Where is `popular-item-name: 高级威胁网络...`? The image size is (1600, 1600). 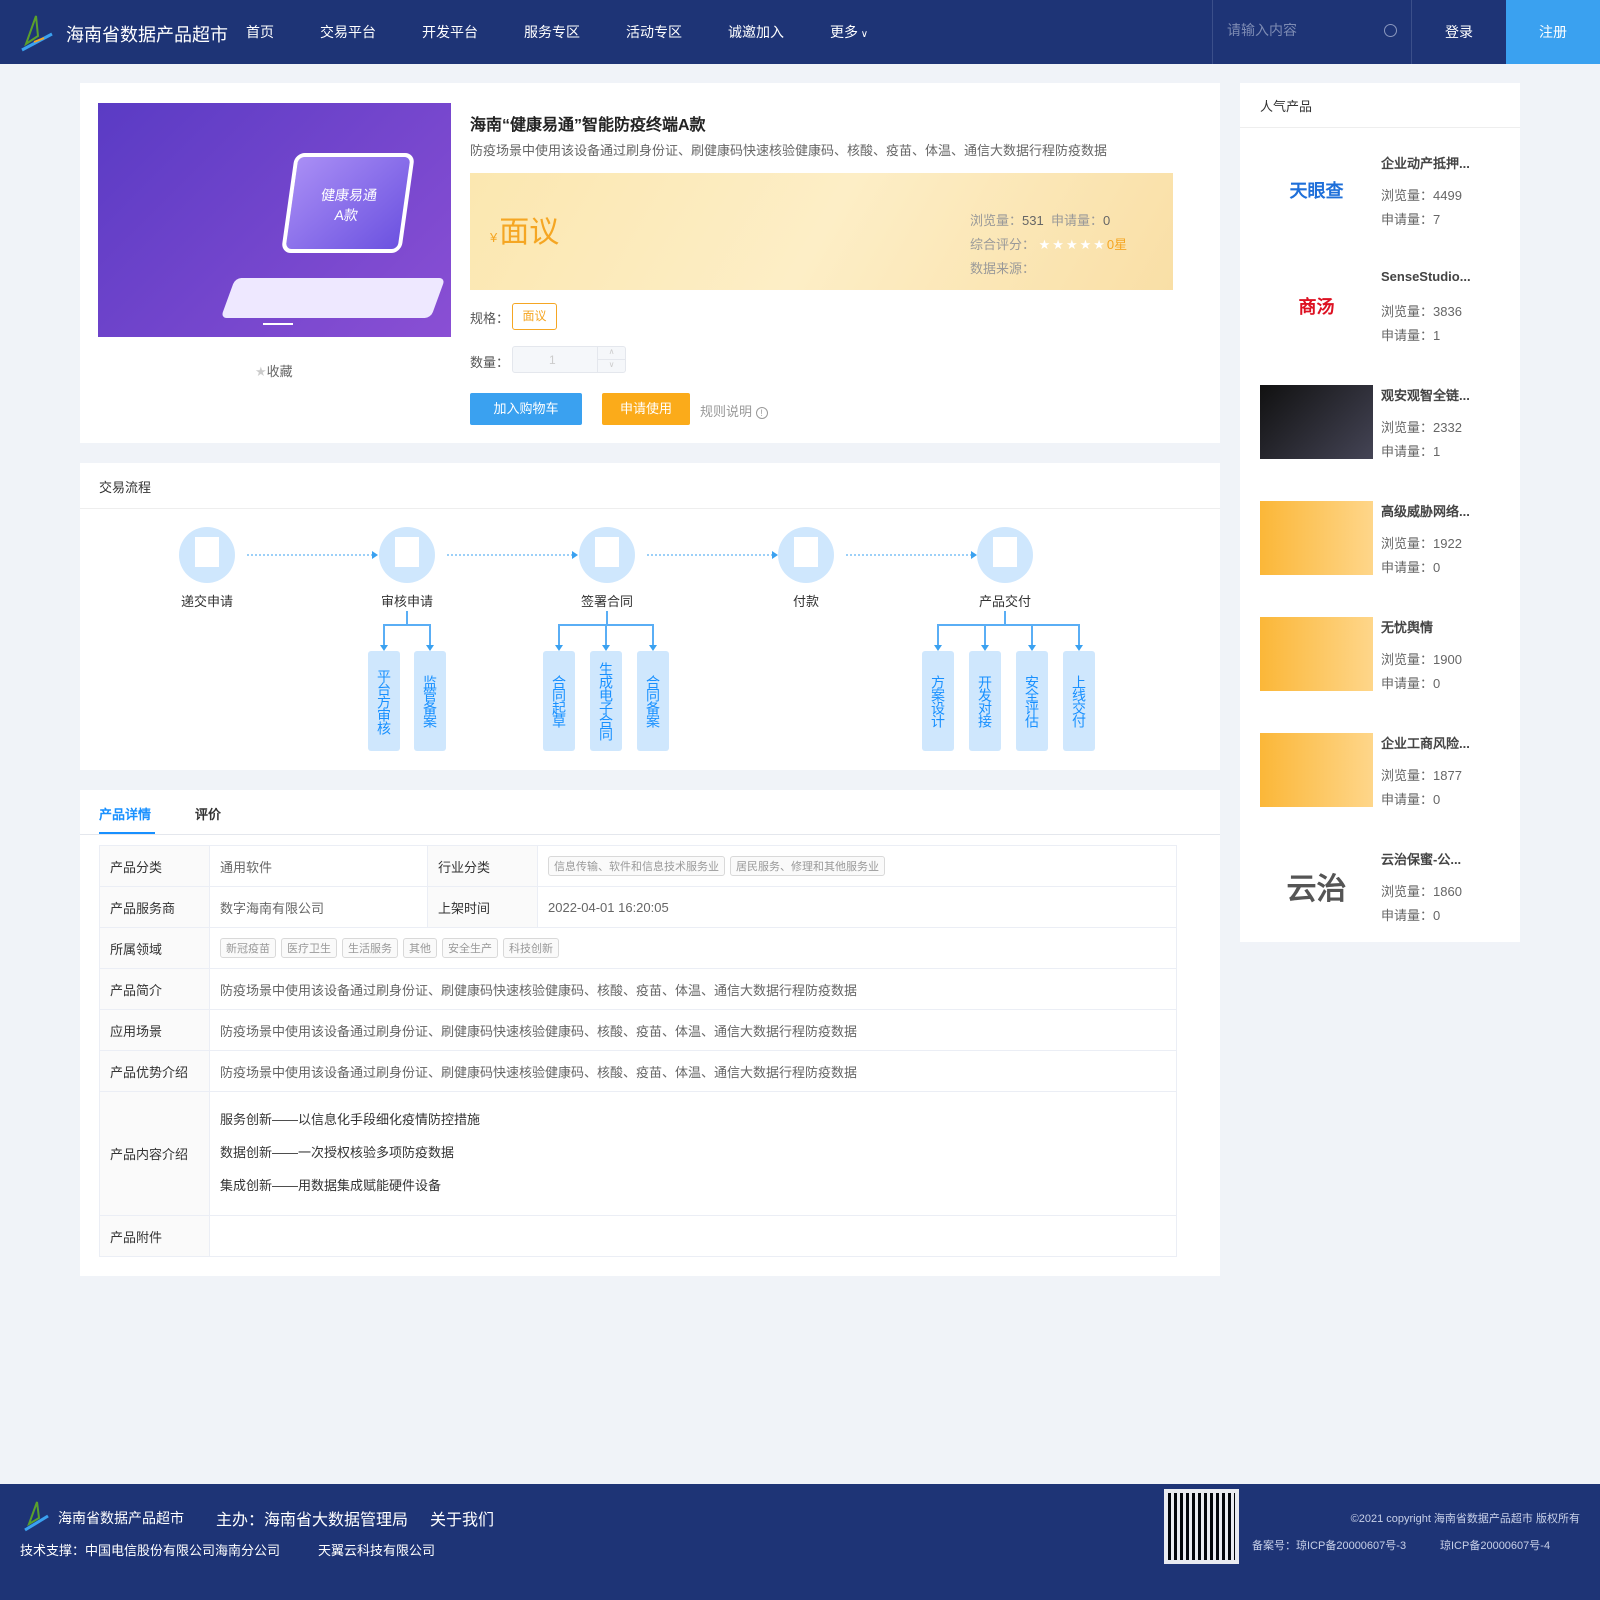
popular-item-name: 高级威胁网络... is located at coordinates (1425, 511).